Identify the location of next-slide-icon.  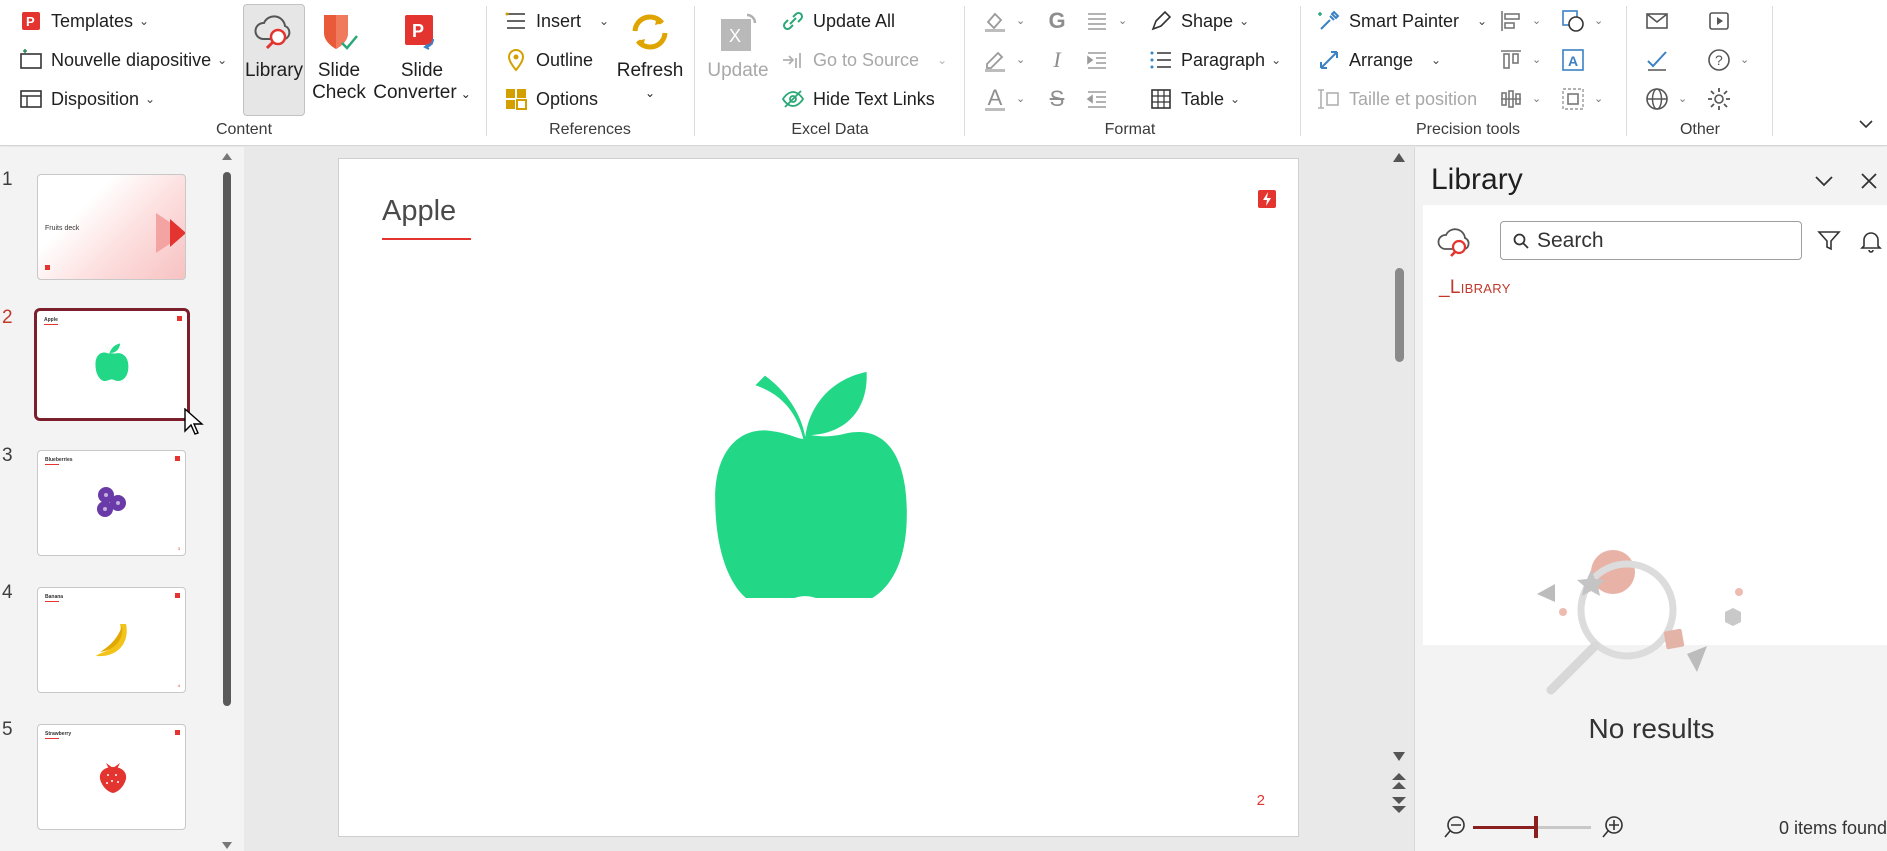
(1399, 805).